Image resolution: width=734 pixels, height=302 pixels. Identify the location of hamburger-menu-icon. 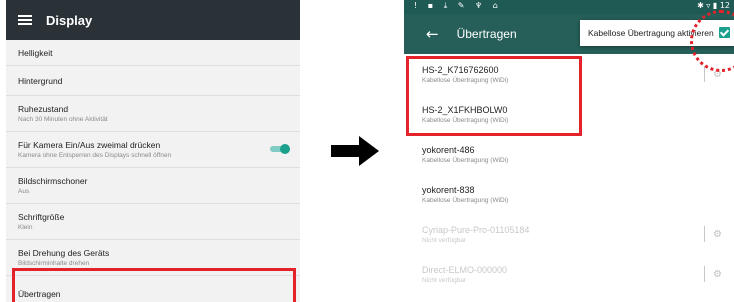
(25, 20).